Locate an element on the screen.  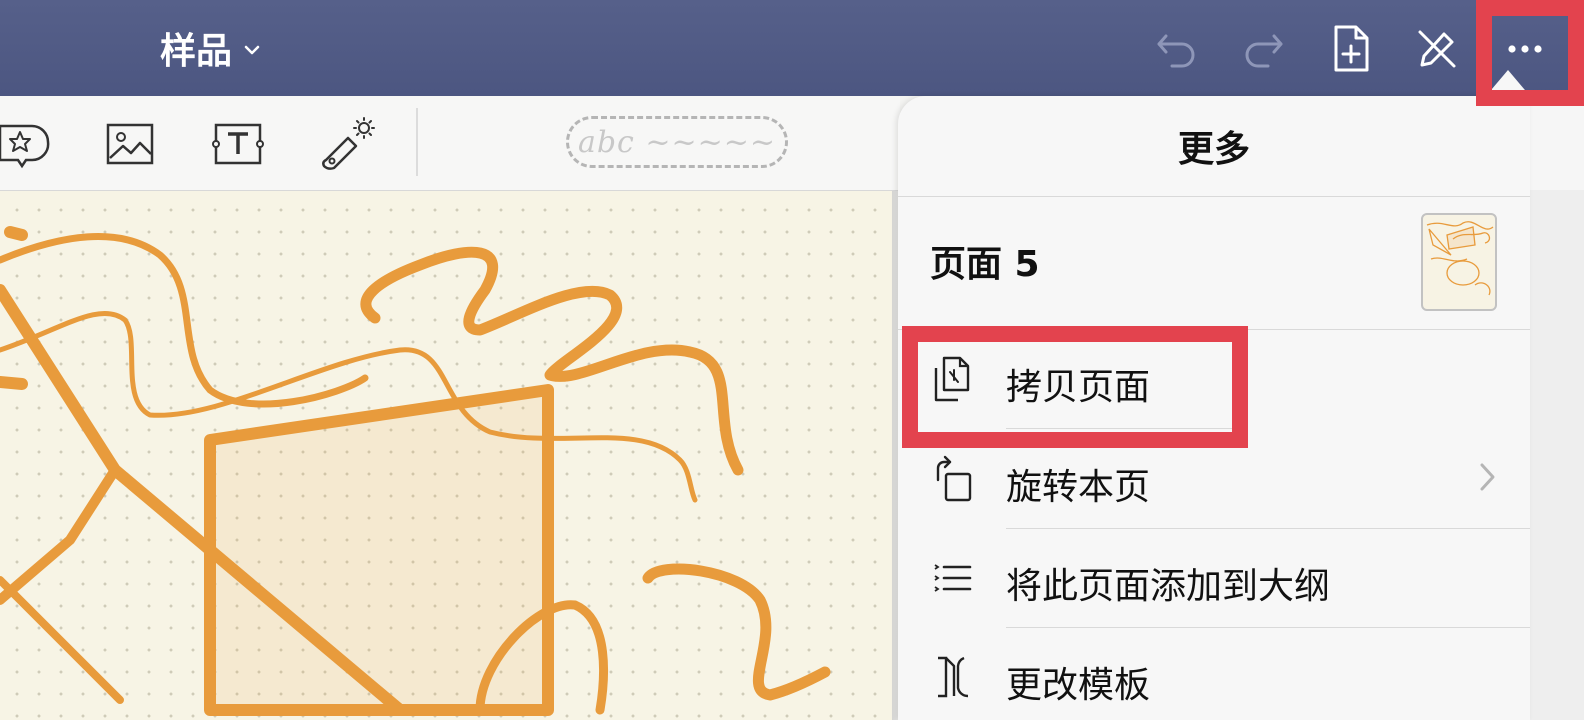
redo-icon is located at coordinates (1264, 51).